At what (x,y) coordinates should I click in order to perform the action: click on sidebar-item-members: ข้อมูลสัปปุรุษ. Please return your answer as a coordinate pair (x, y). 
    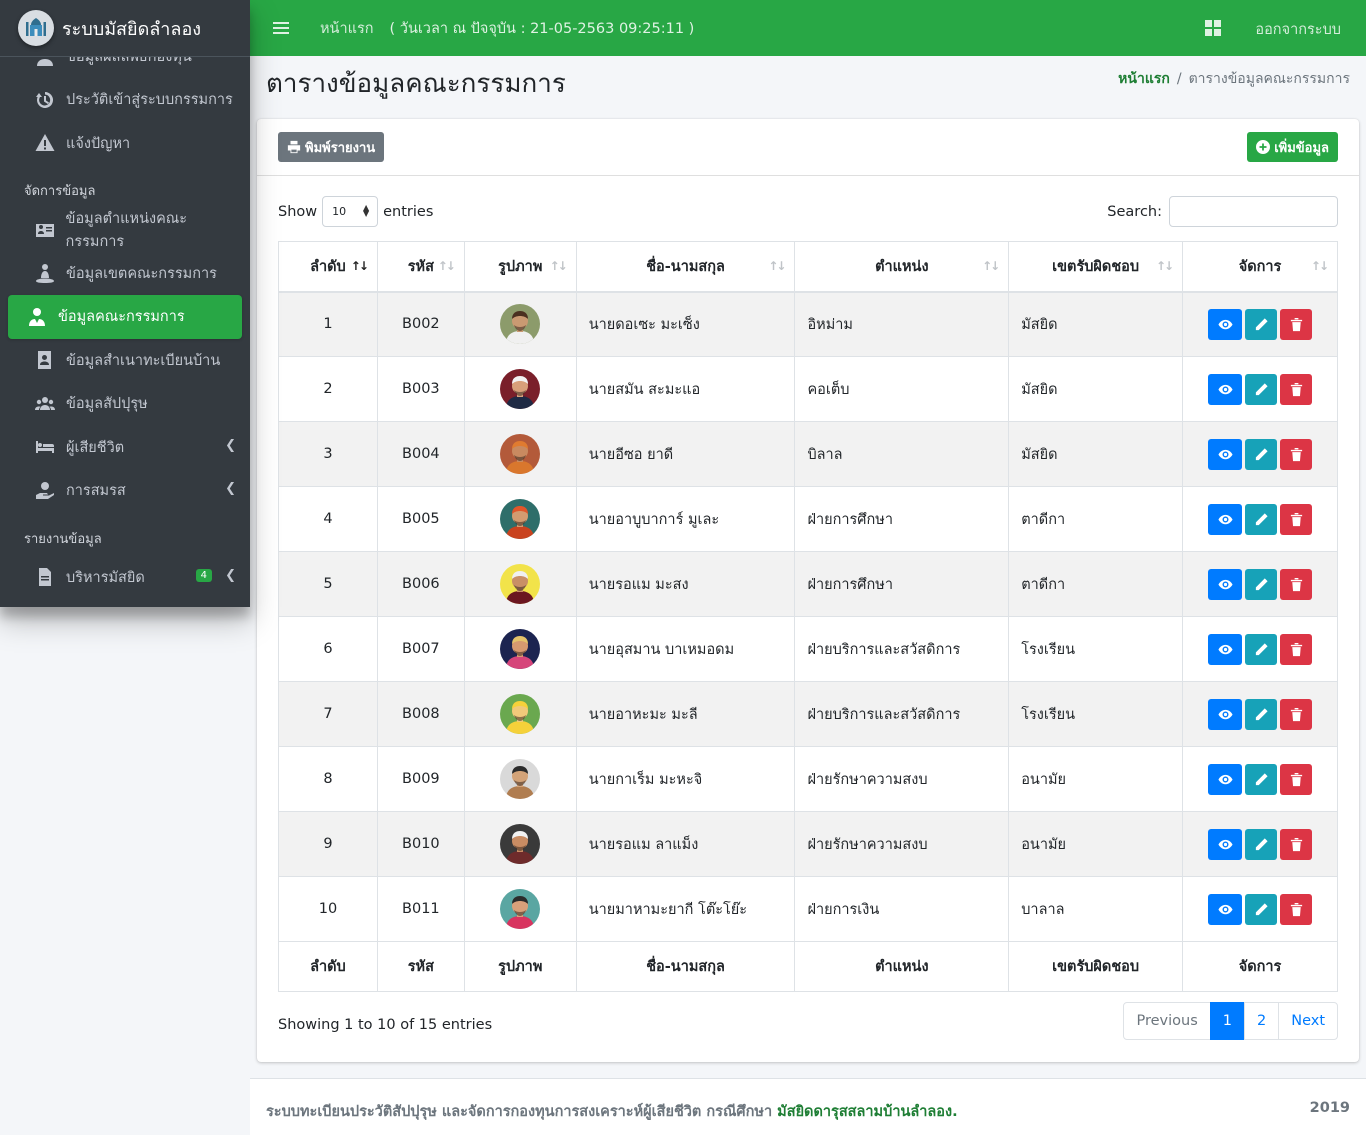
    Looking at the image, I should click on (125, 404).